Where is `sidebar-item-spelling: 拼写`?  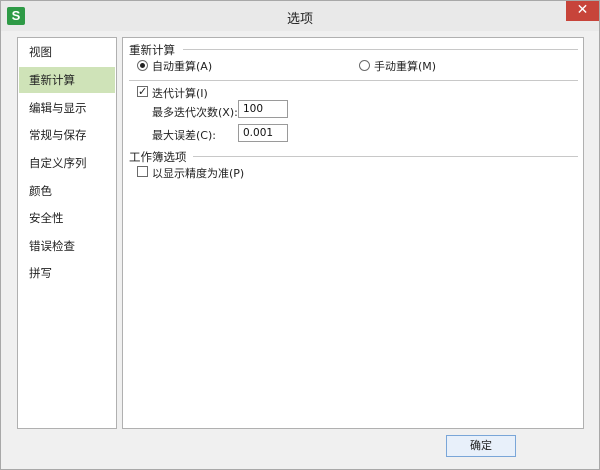
sidebar-item-spelling: 拼写 is located at coordinates (67, 273).